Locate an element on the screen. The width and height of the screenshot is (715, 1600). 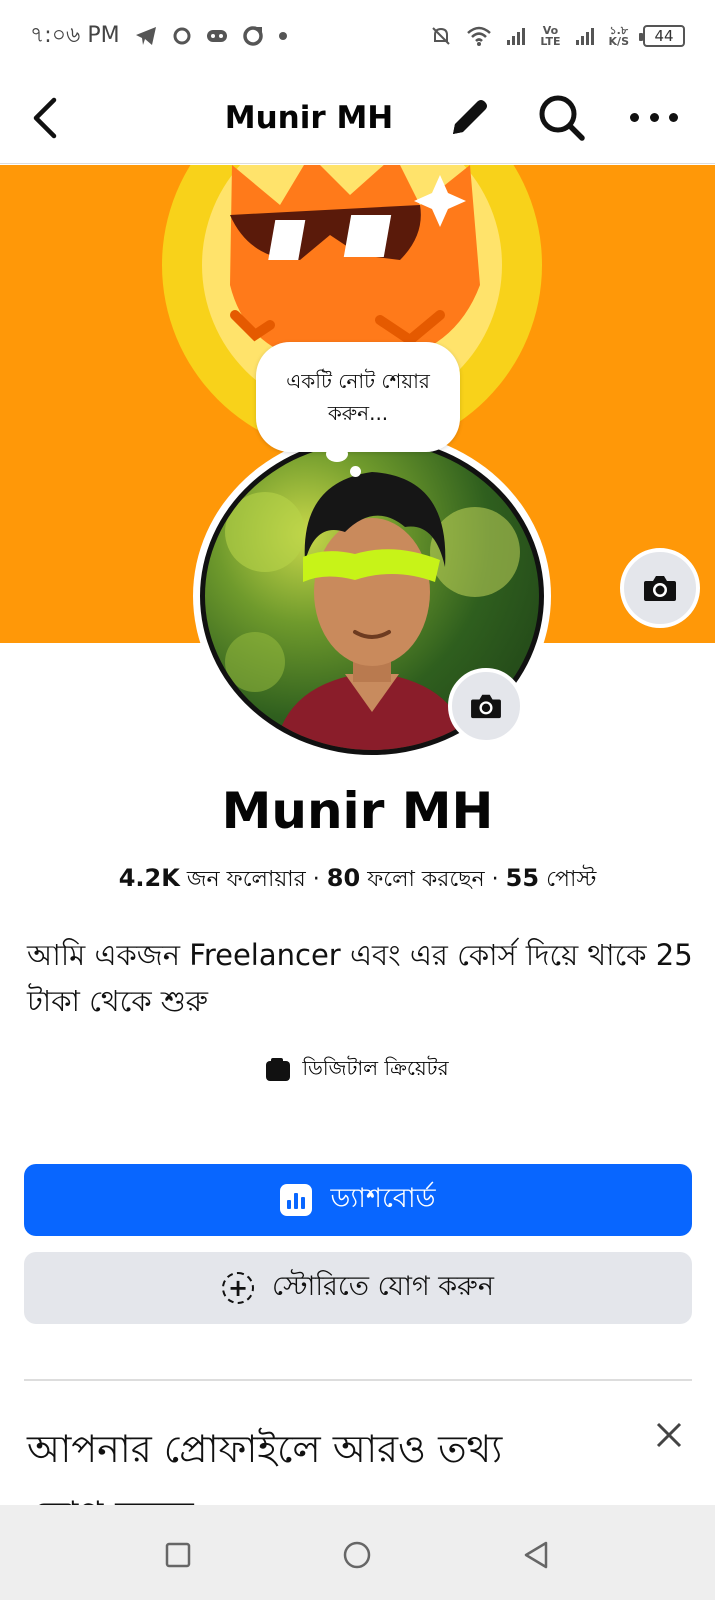
status-left: ৭:০৬ PM is located at coordinates (159, 36).